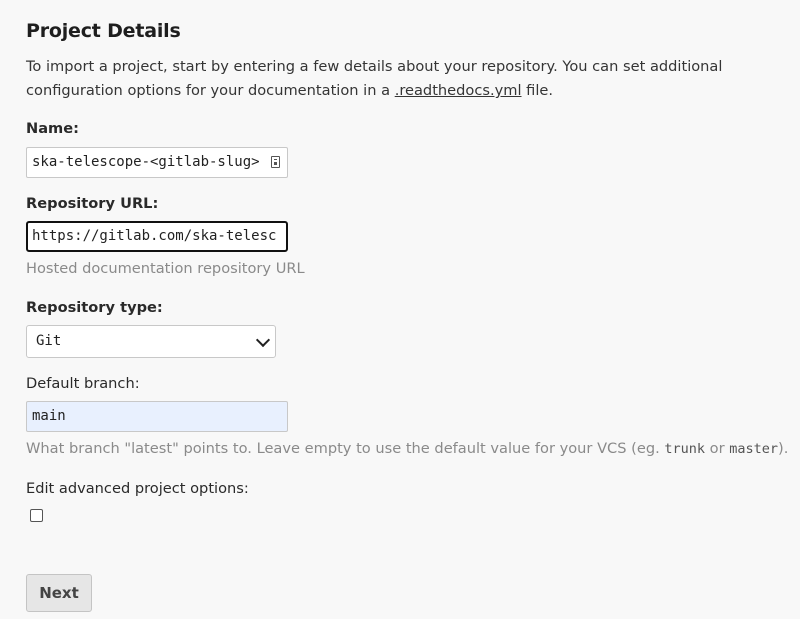  I want to click on page-title: Project Details, so click(103, 31).